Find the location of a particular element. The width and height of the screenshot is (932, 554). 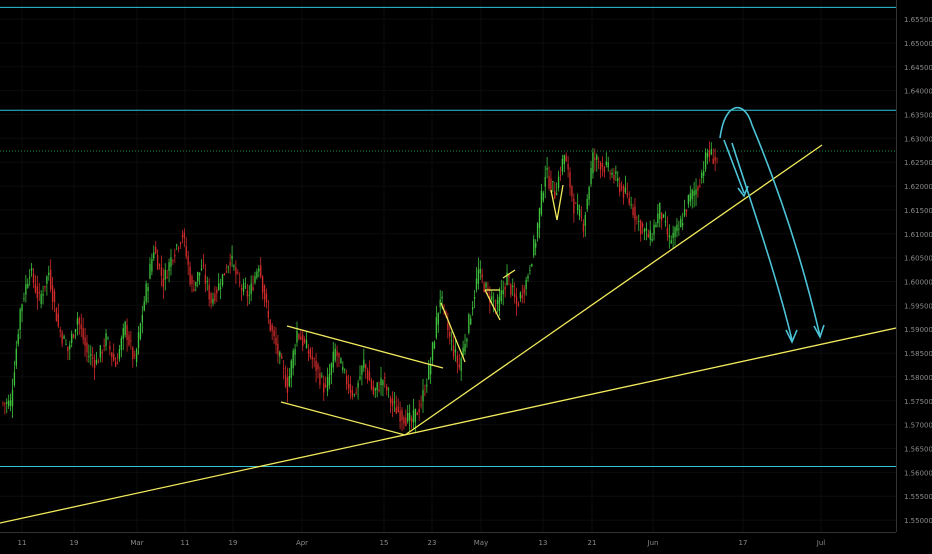

y-tick-label: 1.62000 is located at coordinates (918, 187).